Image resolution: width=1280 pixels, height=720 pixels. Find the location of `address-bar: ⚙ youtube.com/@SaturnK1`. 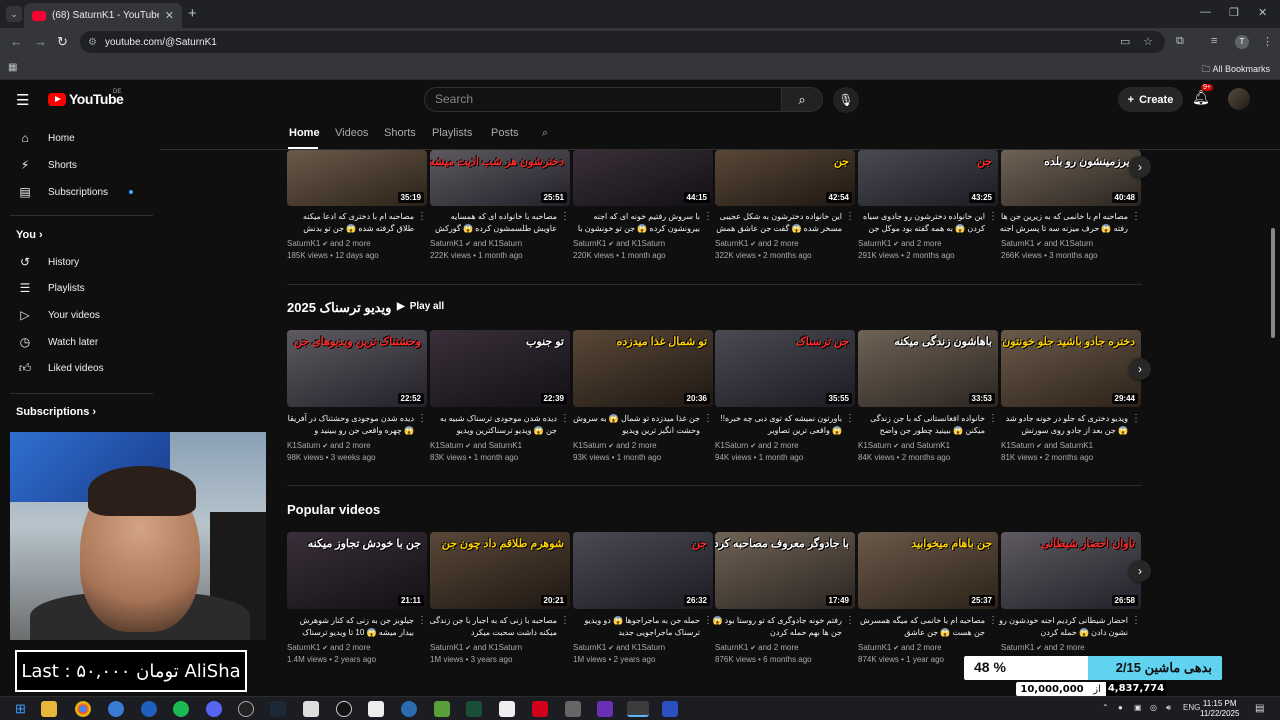

address-bar: ⚙ youtube.com/@SaturnK1 is located at coordinates (622, 42).